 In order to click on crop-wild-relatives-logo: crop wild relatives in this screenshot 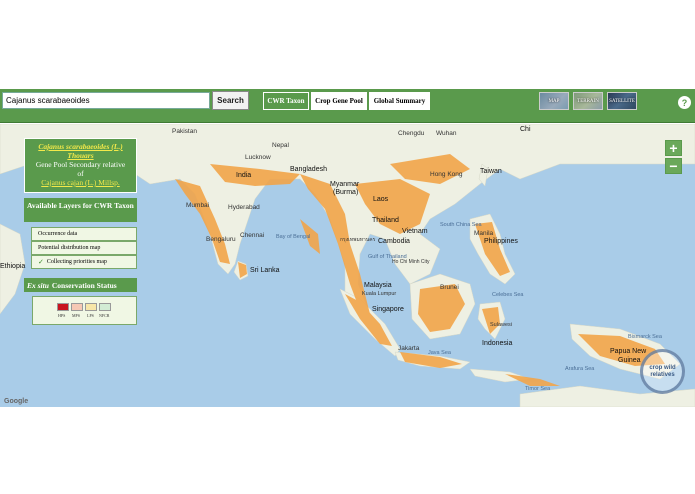, I will do `click(662, 371)`.